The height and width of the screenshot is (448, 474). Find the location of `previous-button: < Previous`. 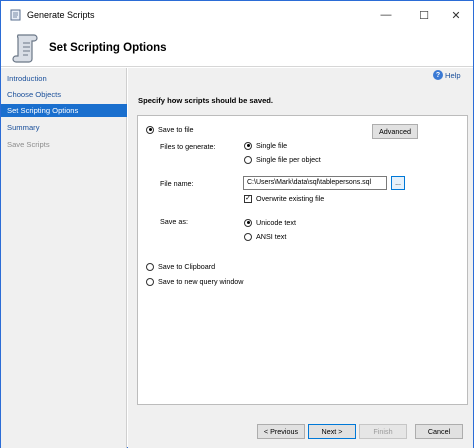

previous-button: < Previous is located at coordinates (281, 431).